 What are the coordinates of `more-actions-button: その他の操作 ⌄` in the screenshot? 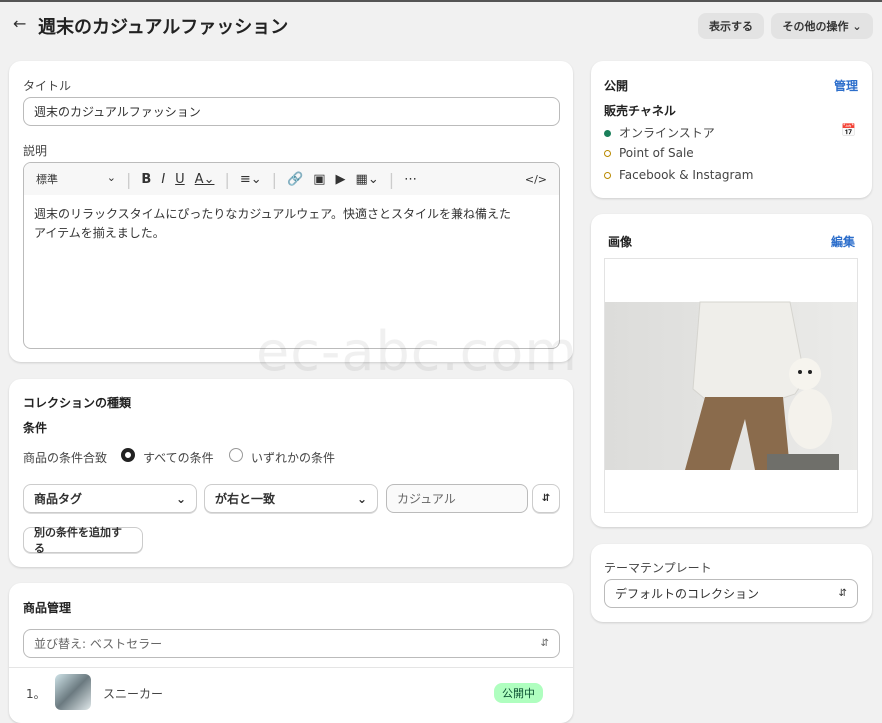 It's located at (822, 26).